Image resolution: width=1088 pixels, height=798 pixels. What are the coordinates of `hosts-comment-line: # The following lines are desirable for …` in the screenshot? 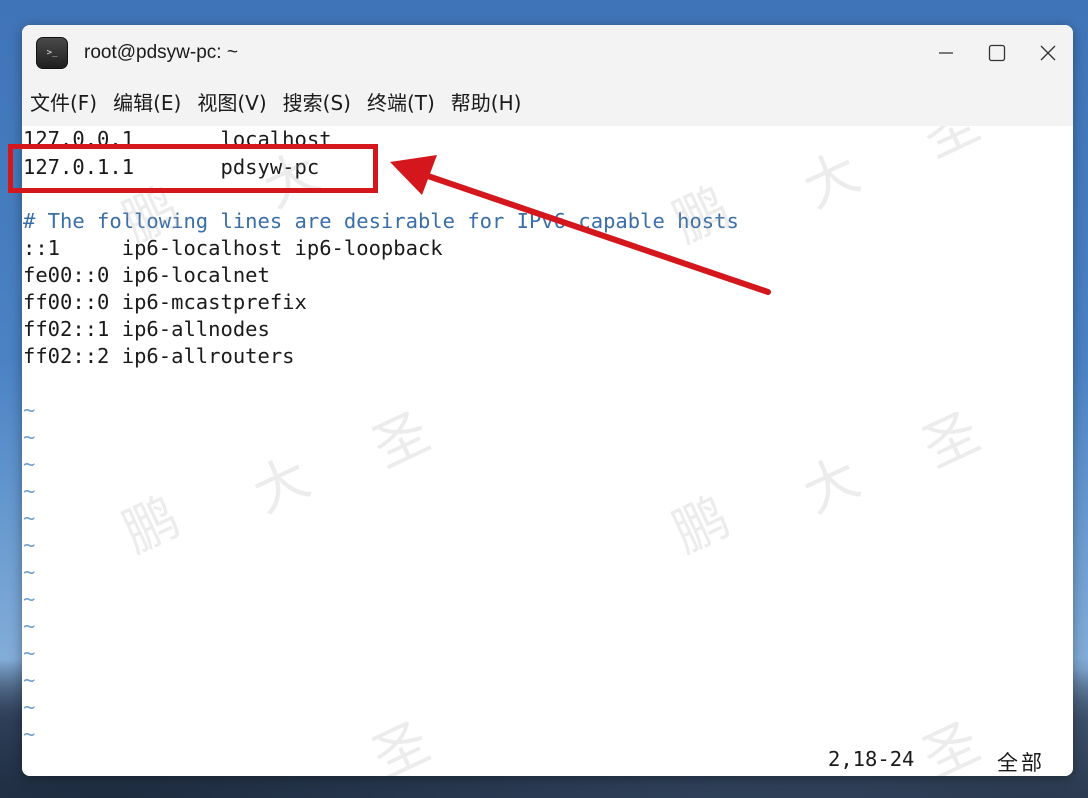 It's located at (381, 221).